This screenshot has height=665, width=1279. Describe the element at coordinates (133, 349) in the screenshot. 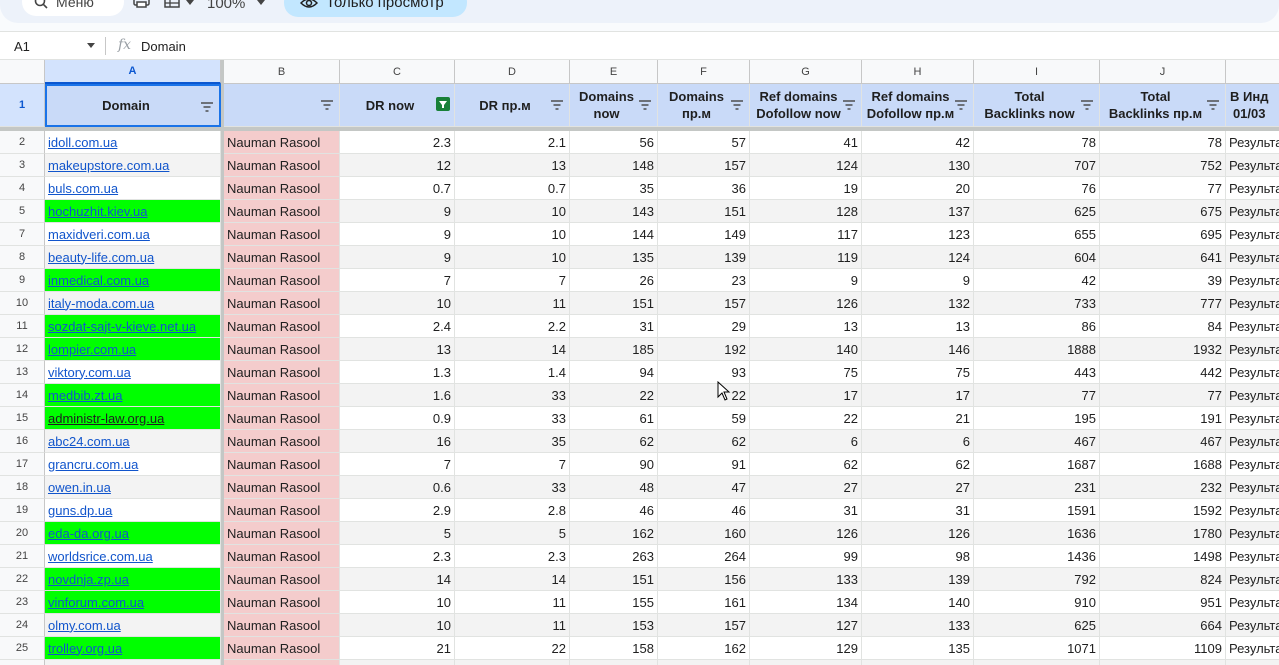

I see `domain-cell: lompier.com.ua` at that location.